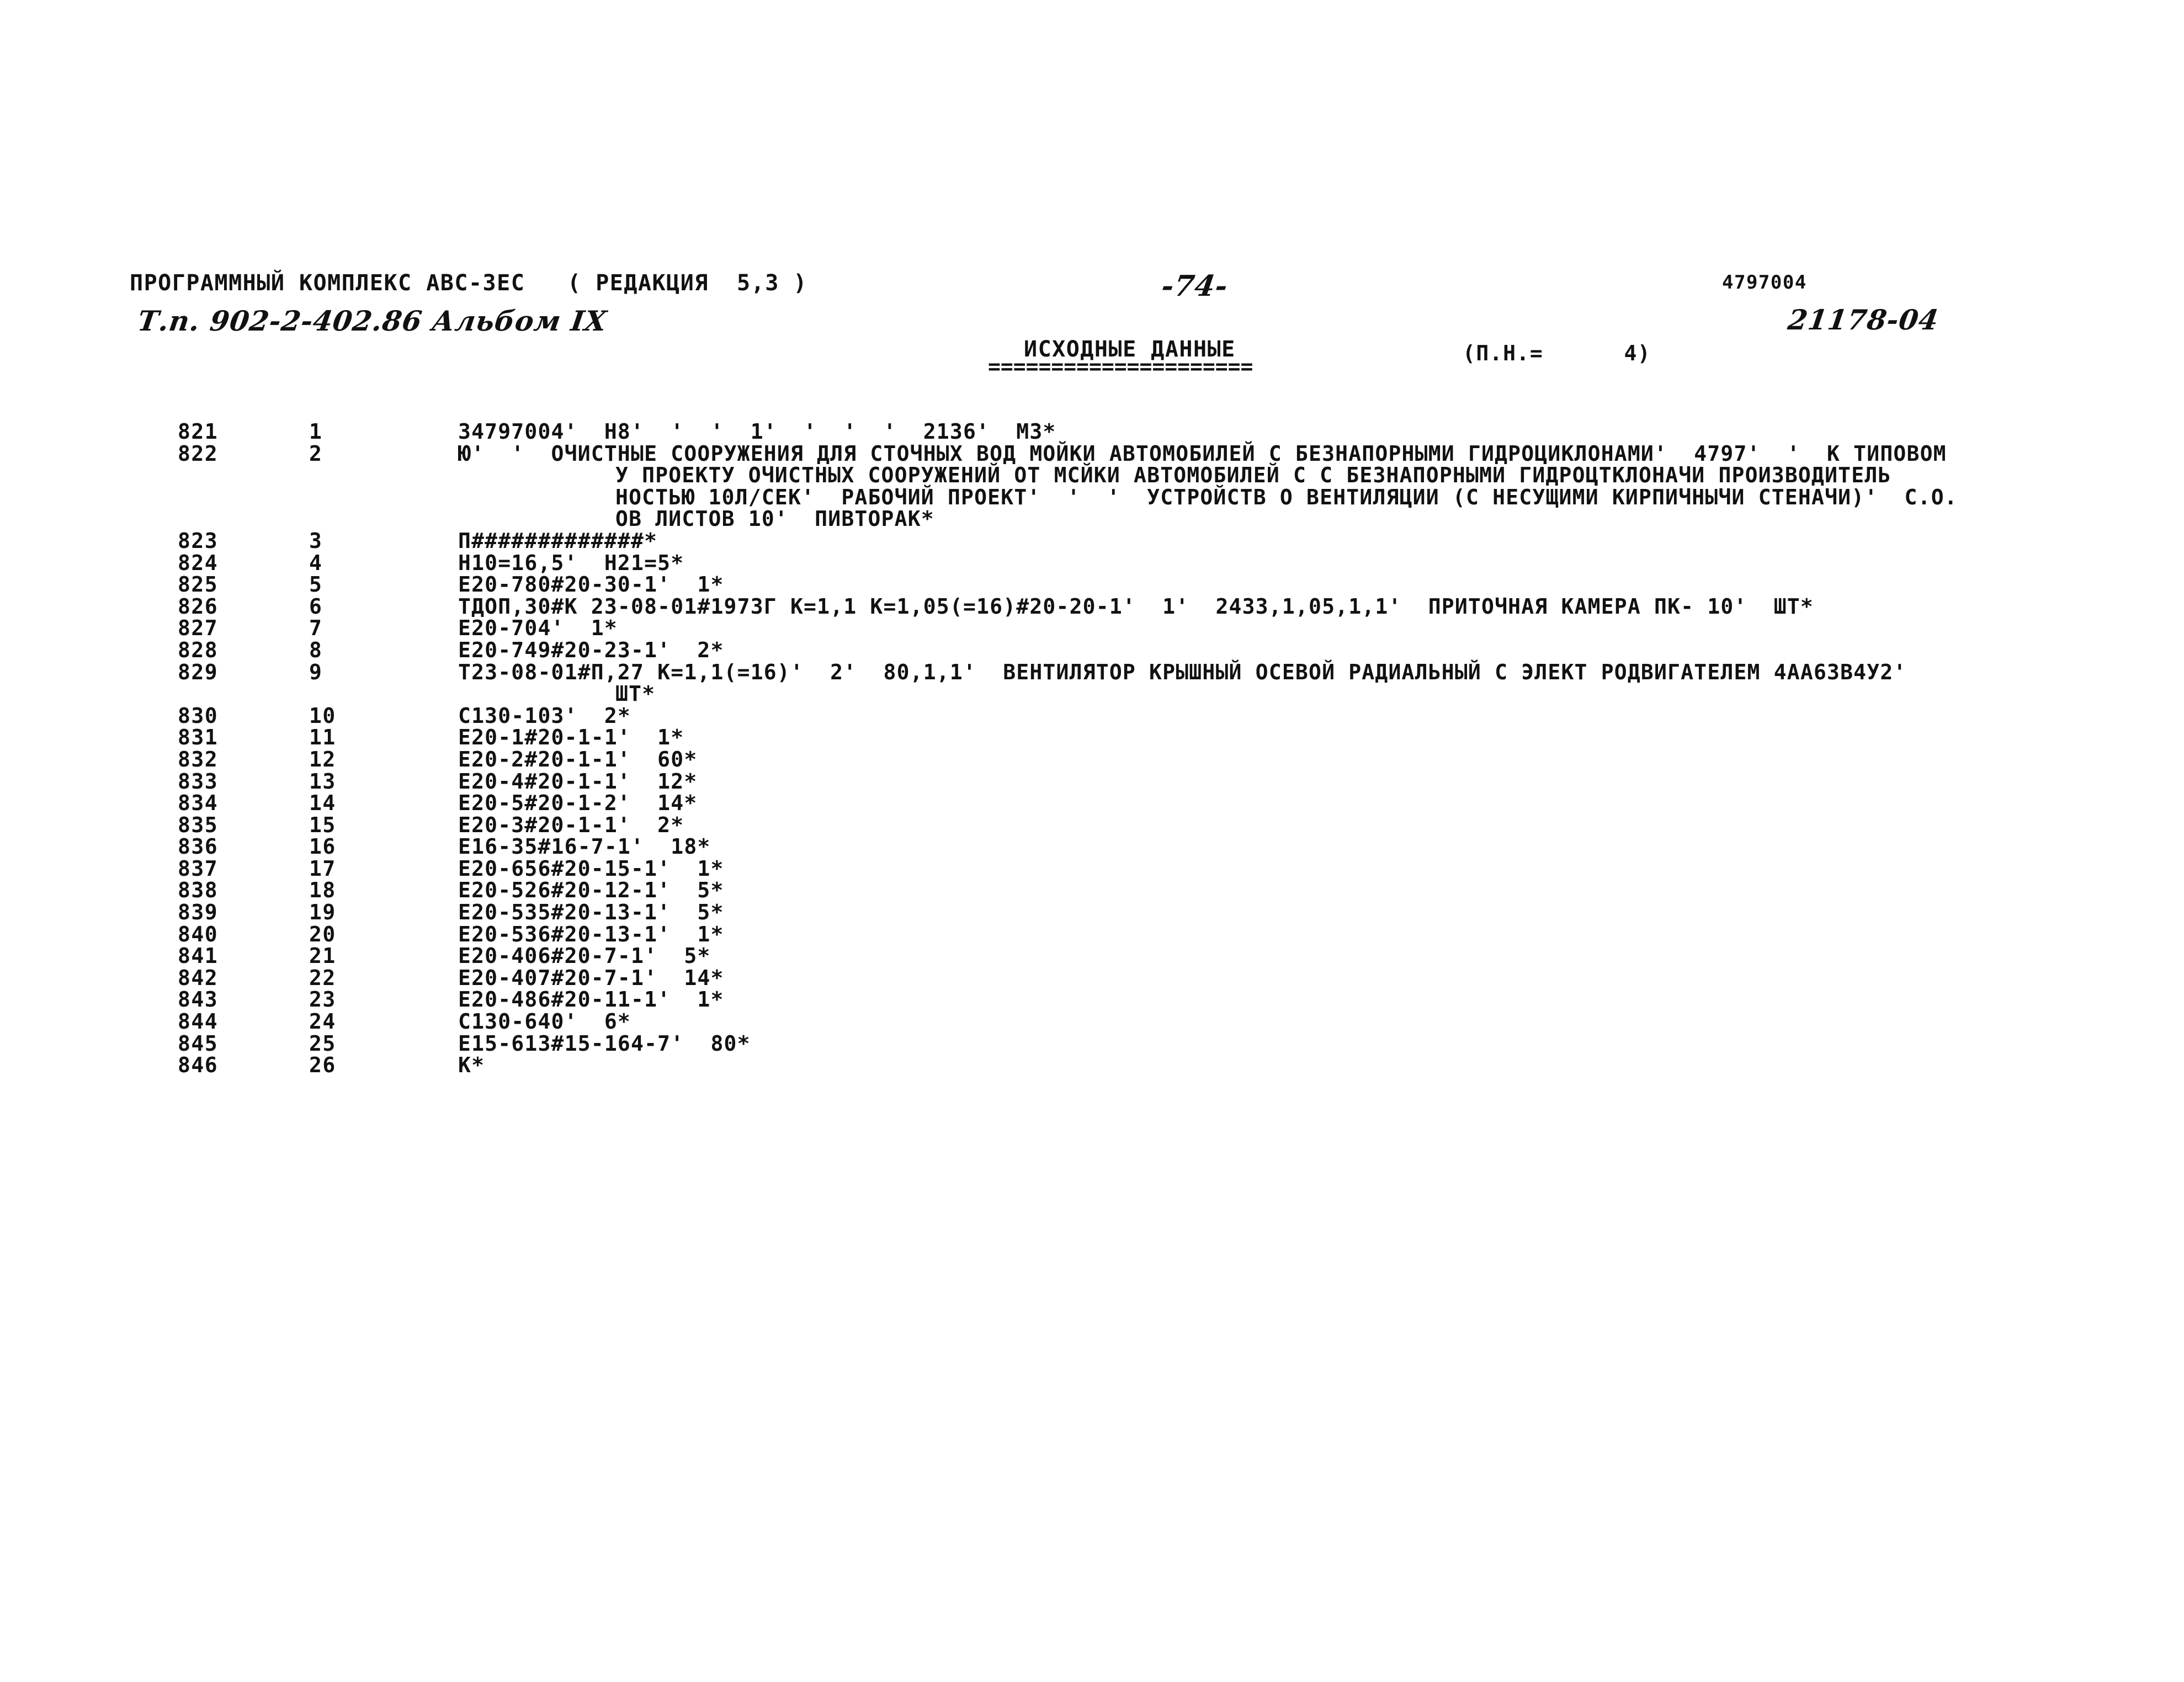 This screenshot has height=1682, width=2184. I want to click on row-content: К*, so click(472, 1065).